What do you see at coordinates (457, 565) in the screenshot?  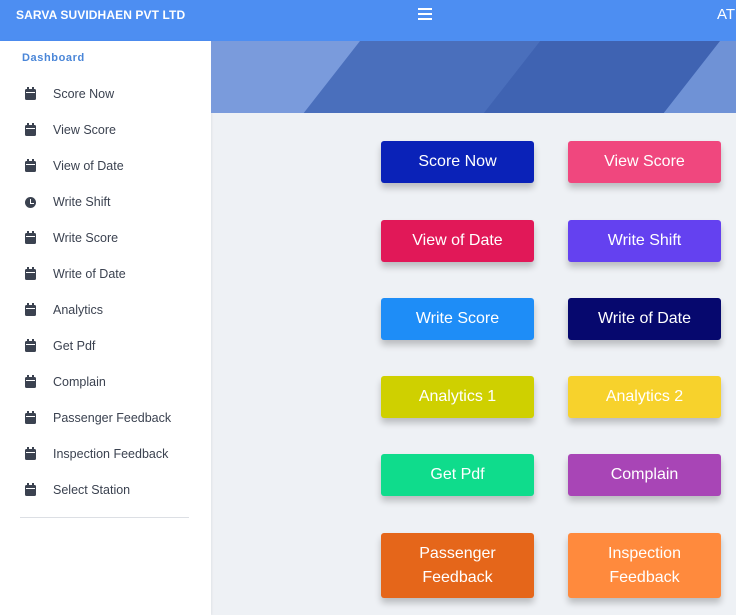 I see `passenger-feedback-button: Passenger Feedback` at bounding box center [457, 565].